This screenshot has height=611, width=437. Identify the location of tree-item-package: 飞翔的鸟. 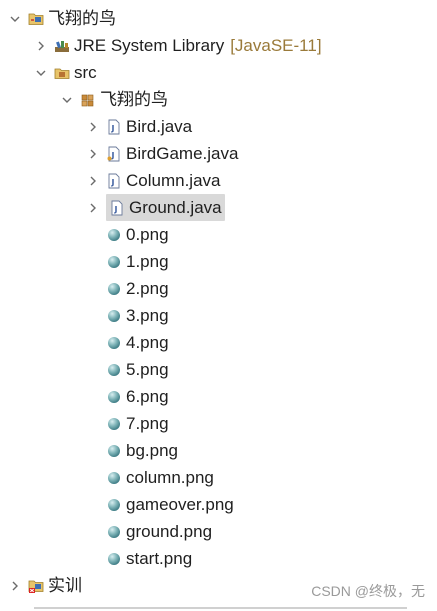
(114, 99).